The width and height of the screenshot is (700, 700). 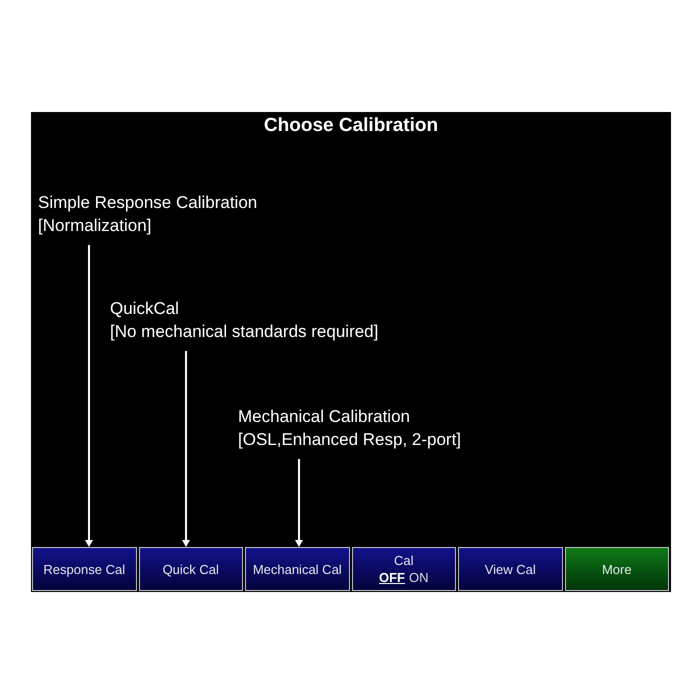 I want to click on softkey-button: Cal OFF ON, so click(x=404, y=569).